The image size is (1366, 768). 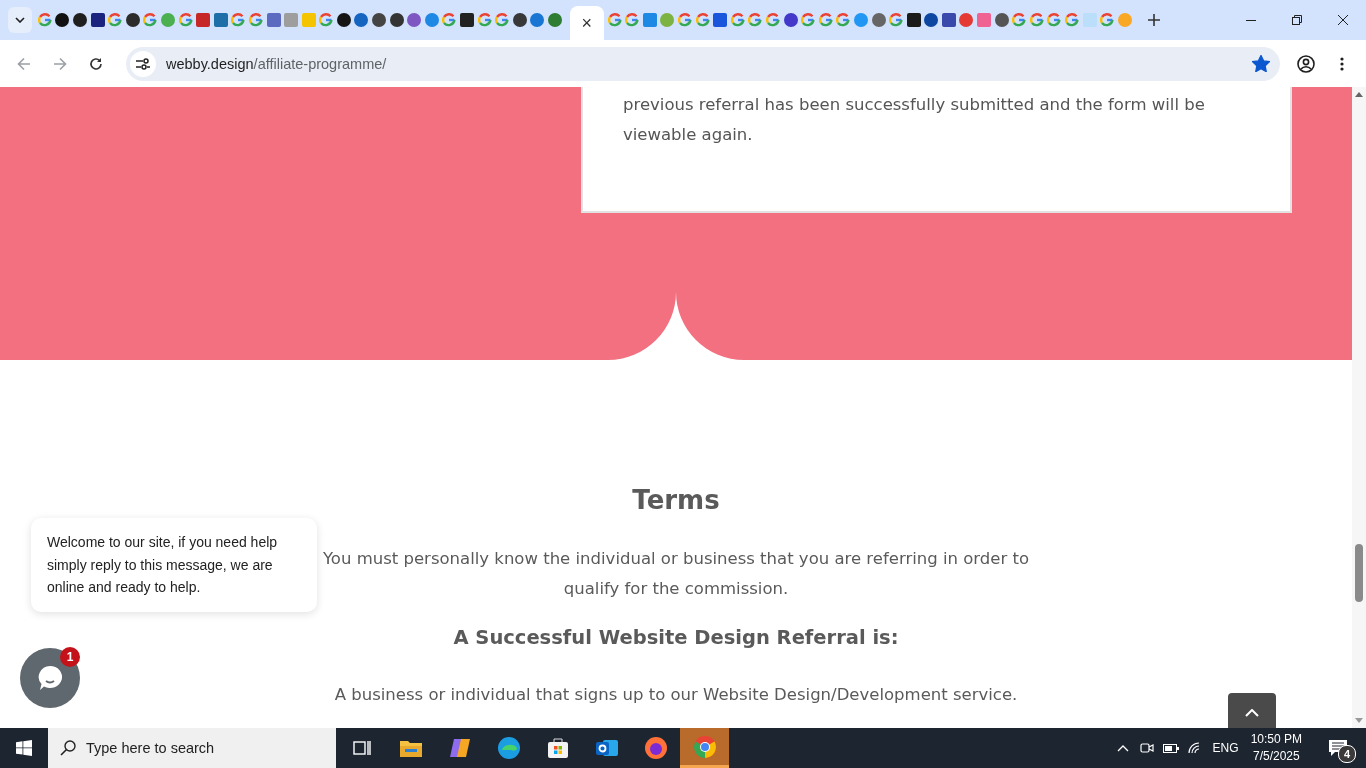 I want to click on edge-icon, so click(x=508, y=748).